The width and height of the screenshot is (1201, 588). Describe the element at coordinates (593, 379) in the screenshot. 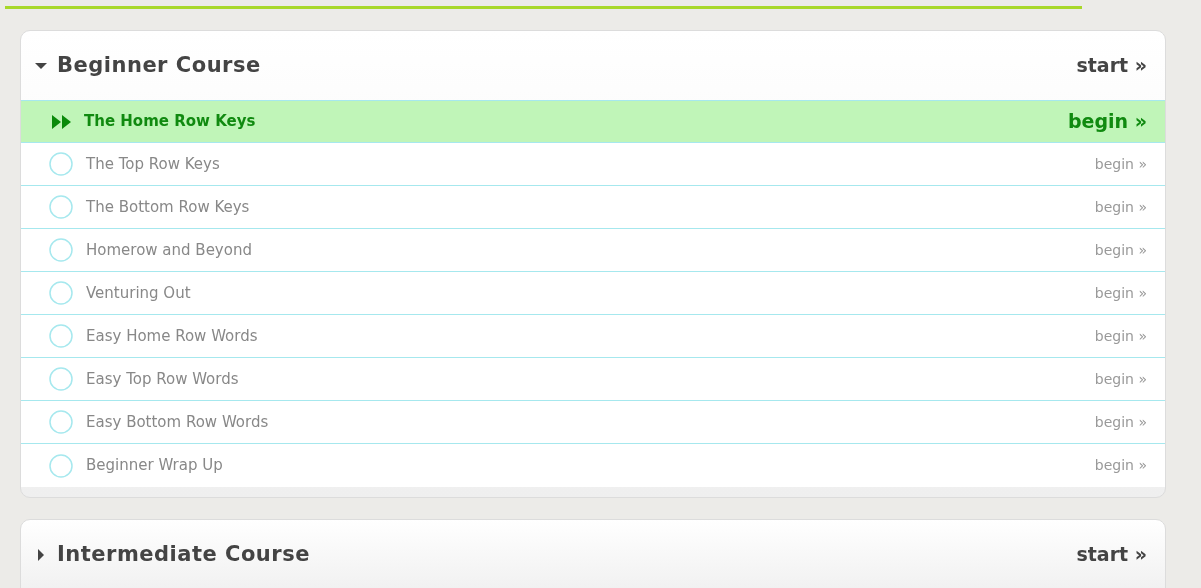

I see `lesson-row: Easy Top Row Words begin »` at that location.